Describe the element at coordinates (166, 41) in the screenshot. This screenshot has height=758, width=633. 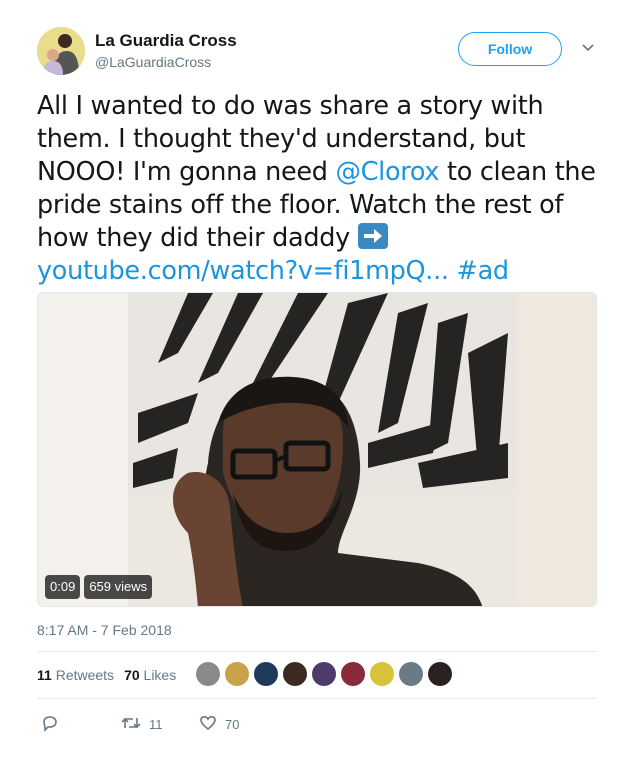
I see `author-name: La Guardia Cross` at that location.